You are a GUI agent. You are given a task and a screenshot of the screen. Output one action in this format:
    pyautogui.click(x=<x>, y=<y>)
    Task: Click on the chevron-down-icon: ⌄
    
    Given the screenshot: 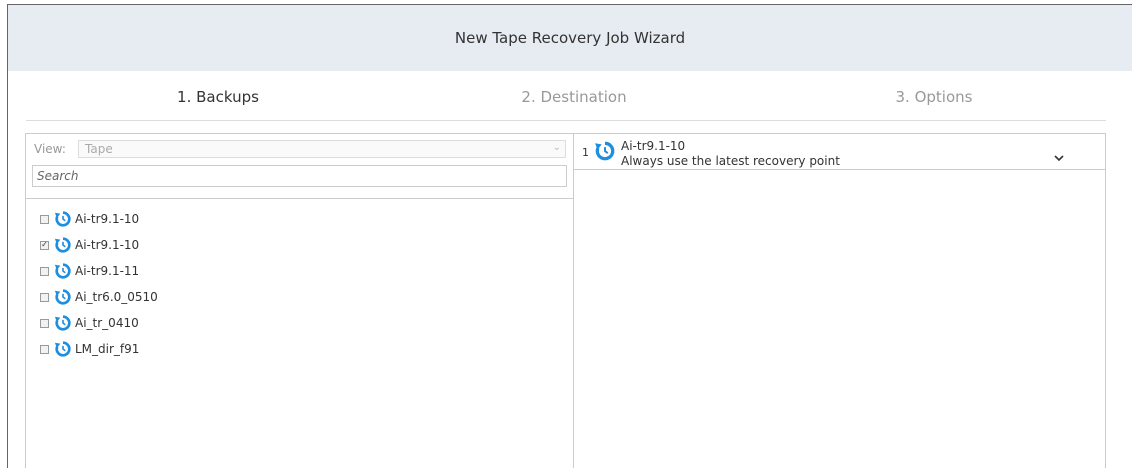 What is the action you would take?
    pyautogui.click(x=556, y=147)
    